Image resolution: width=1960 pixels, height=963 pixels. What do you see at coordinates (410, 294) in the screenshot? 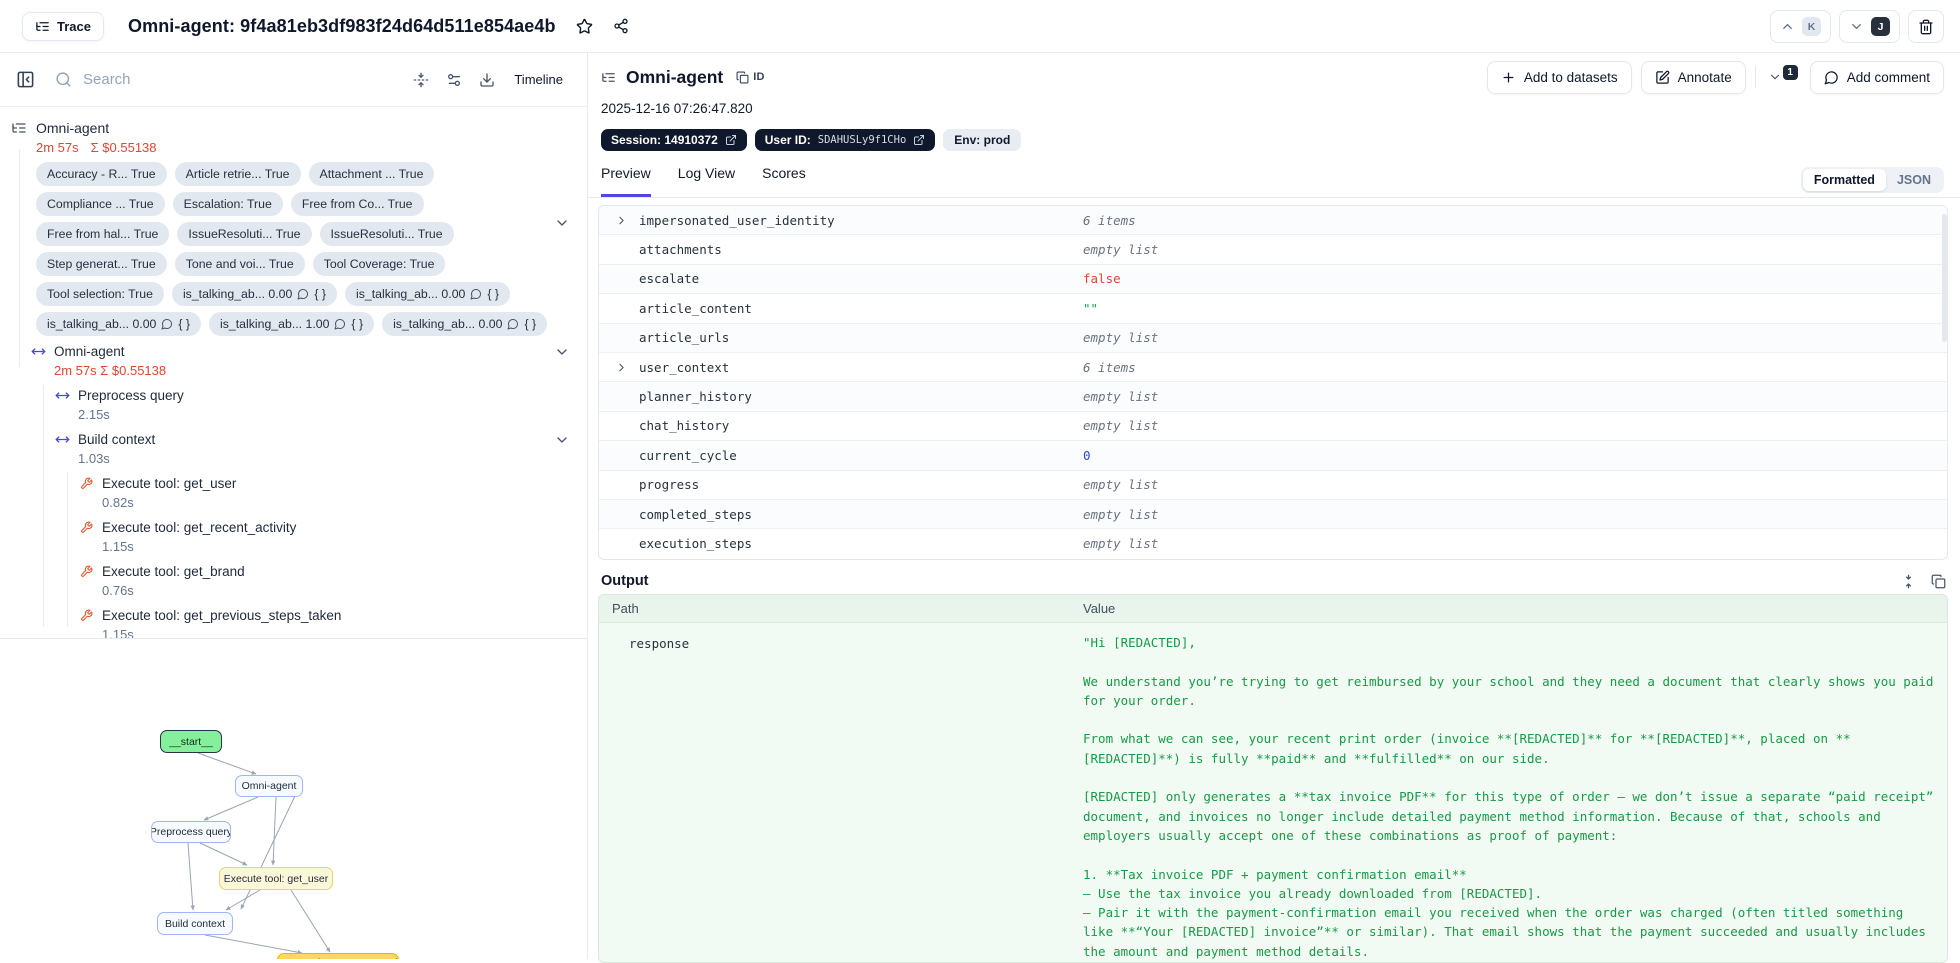
I see `score-badge-text: is_talking_ab... 0.00` at bounding box center [410, 294].